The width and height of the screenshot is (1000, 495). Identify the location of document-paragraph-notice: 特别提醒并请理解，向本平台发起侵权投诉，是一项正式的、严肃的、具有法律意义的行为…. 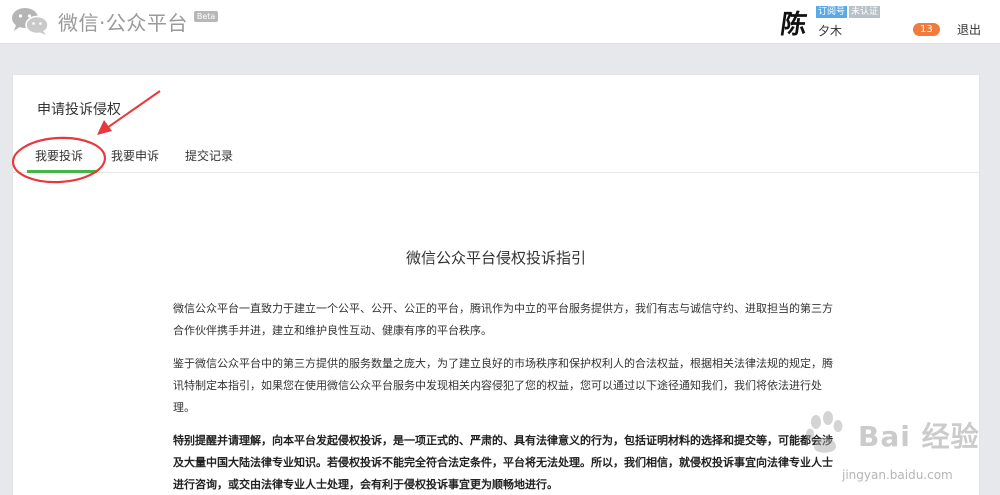
(503, 462).